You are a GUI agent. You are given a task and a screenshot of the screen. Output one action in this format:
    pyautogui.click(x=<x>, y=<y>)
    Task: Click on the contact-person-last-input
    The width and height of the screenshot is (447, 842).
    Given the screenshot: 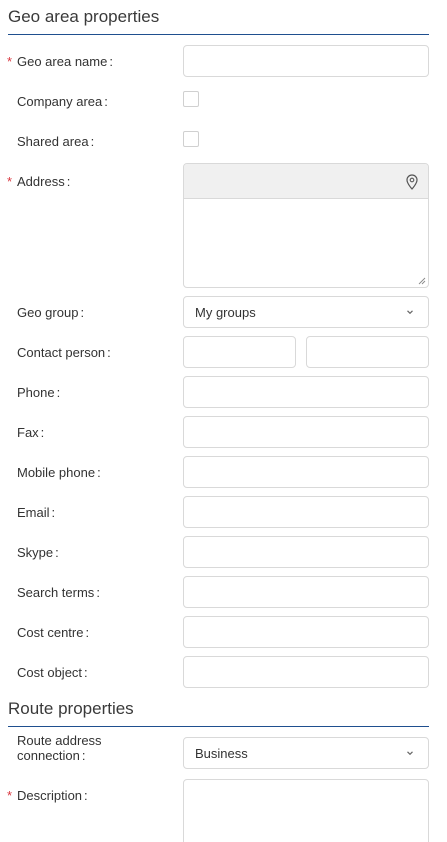 What is the action you would take?
    pyautogui.click(x=367, y=352)
    